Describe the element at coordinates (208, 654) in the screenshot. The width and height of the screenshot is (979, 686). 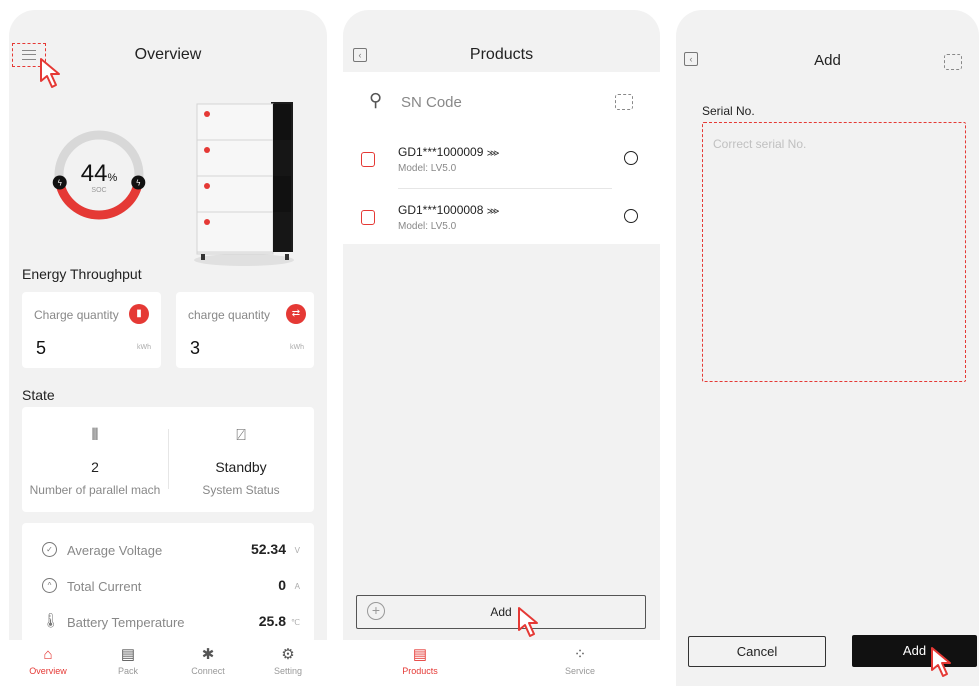
I see `bluetooth-icon: ✱` at that location.